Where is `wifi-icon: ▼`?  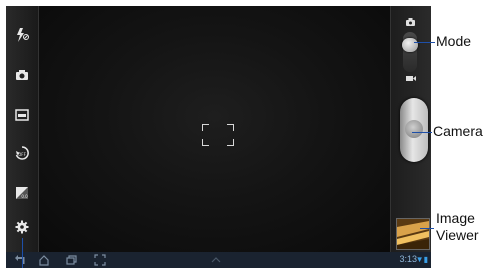 wifi-icon: ▼ is located at coordinates (419, 259).